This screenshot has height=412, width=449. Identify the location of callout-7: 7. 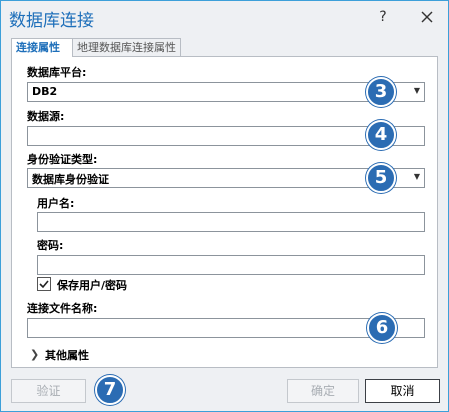
(110, 390).